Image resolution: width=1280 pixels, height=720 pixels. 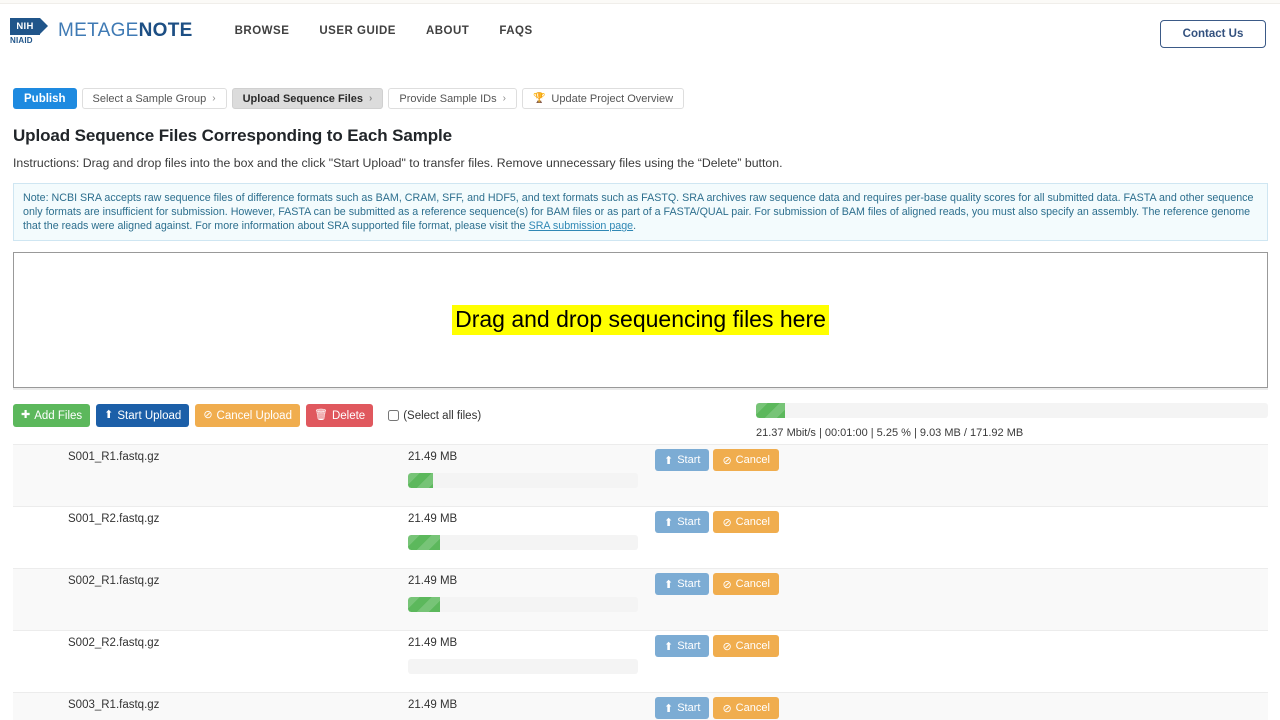 I want to click on add-files-label: Add Files, so click(x=58, y=415).